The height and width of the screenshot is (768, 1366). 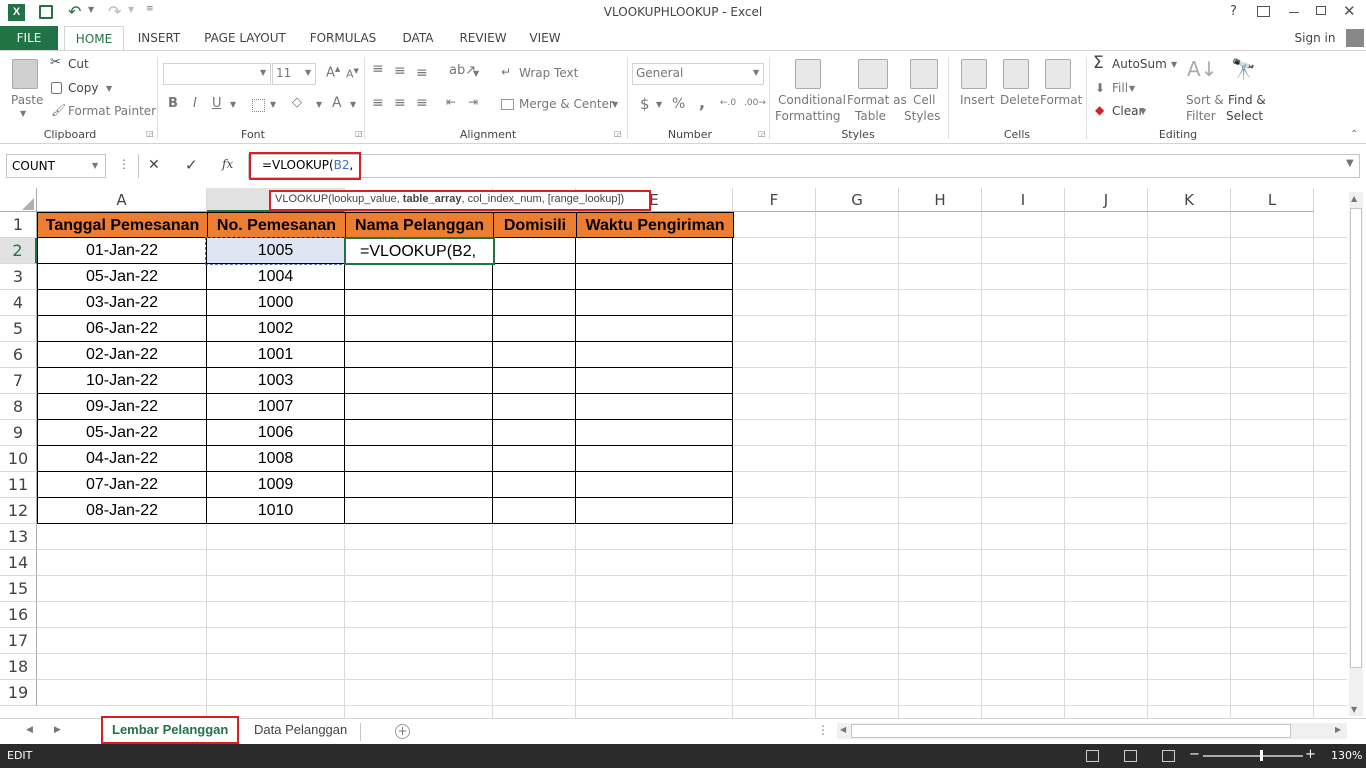 What do you see at coordinates (122, 303) in the screenshot?
I see `table-cell: 03-Jan-22` at bounding box center [122, 303].